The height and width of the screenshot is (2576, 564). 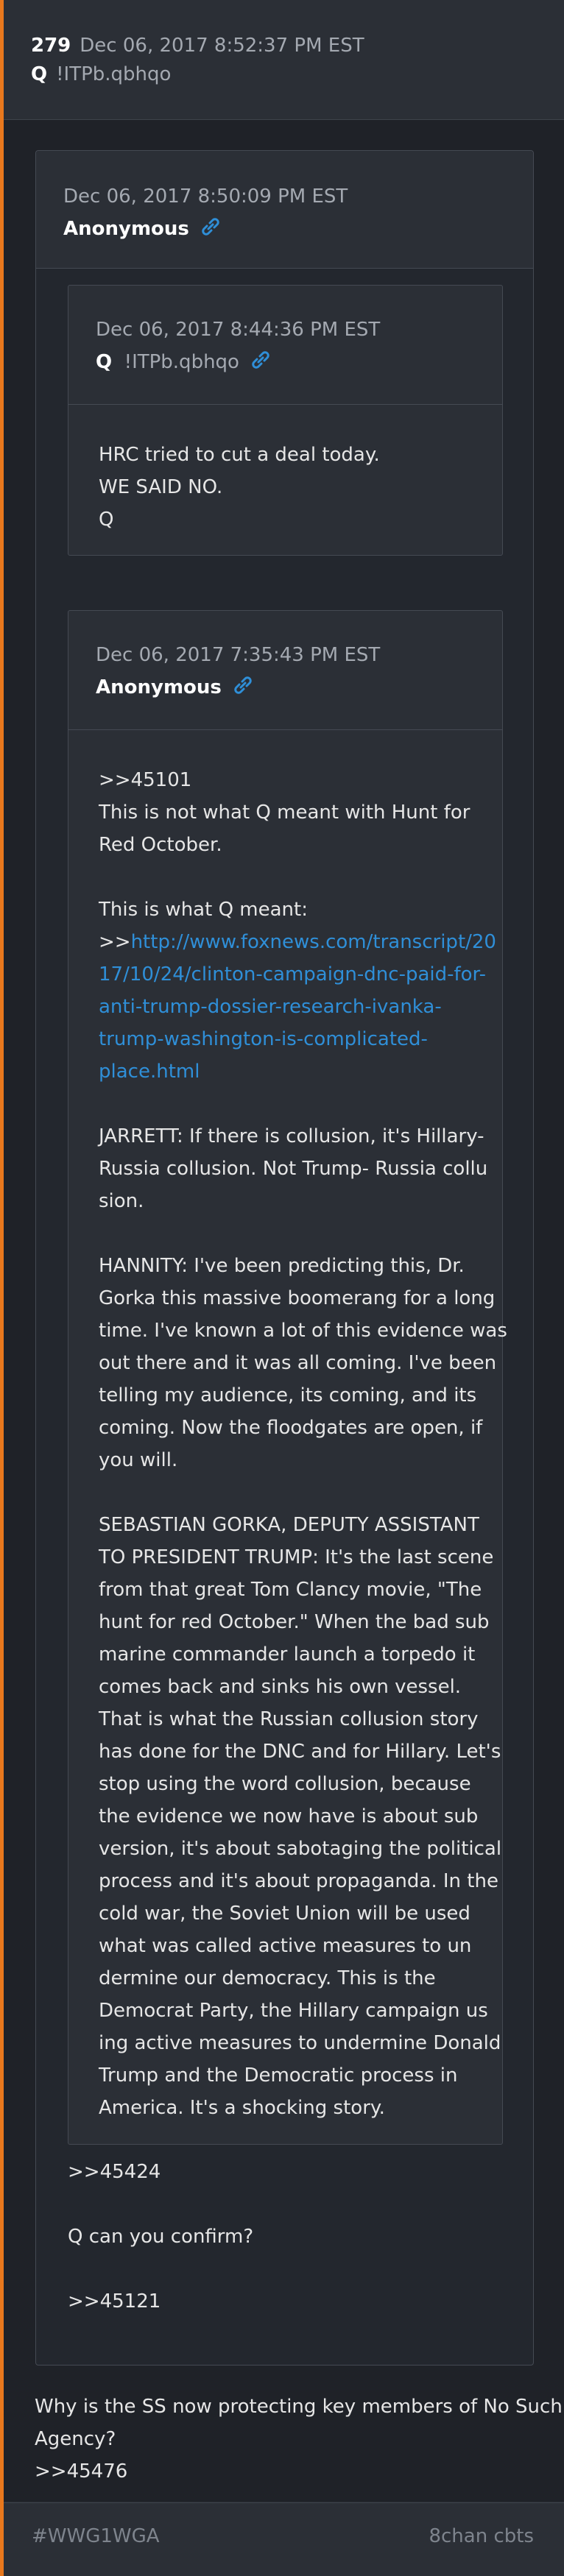 What do you see at coordinates (287, 1007) in the screenshot?
I see `foxnews-link: anti-trump-dossier-research-ivanka-` at bounding box center [287, 1007].